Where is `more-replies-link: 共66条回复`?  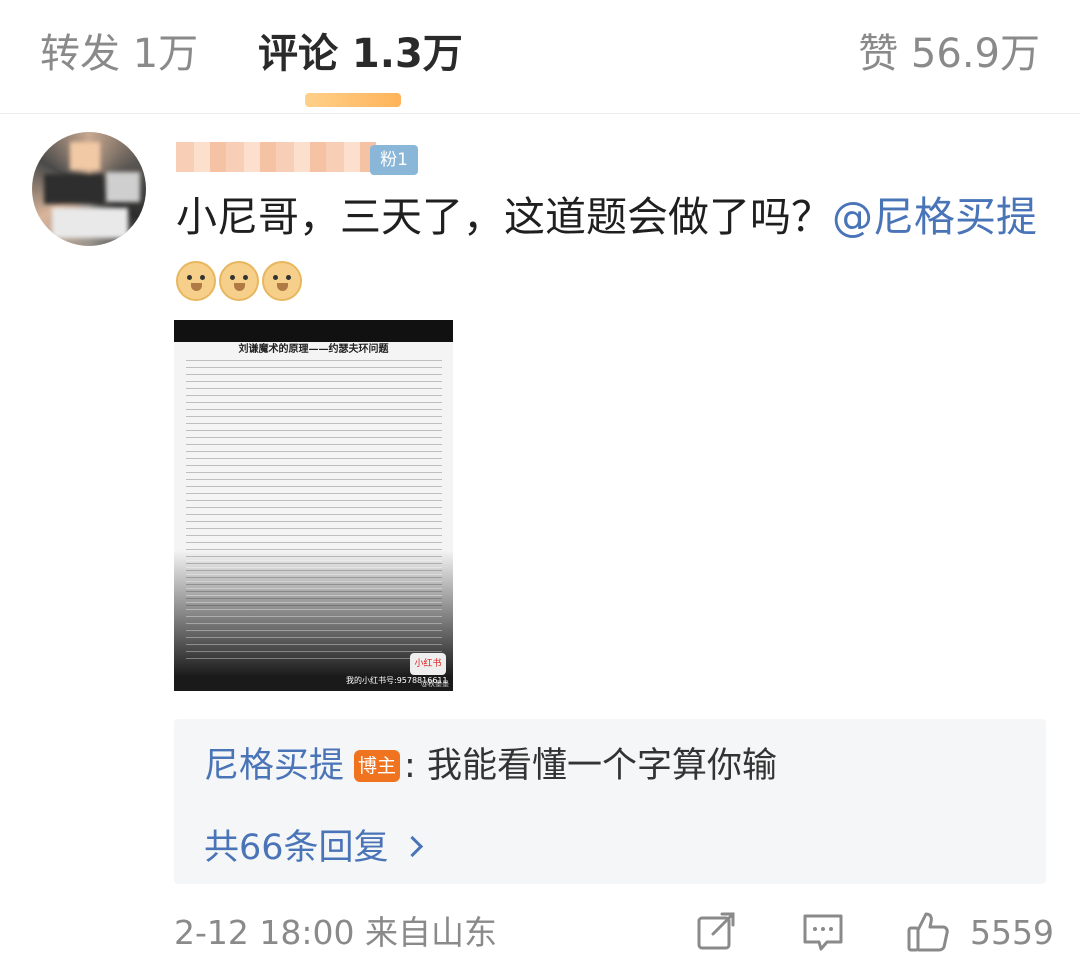
more-replies-link: 共66条回复 is located at coordinates (313, 848).